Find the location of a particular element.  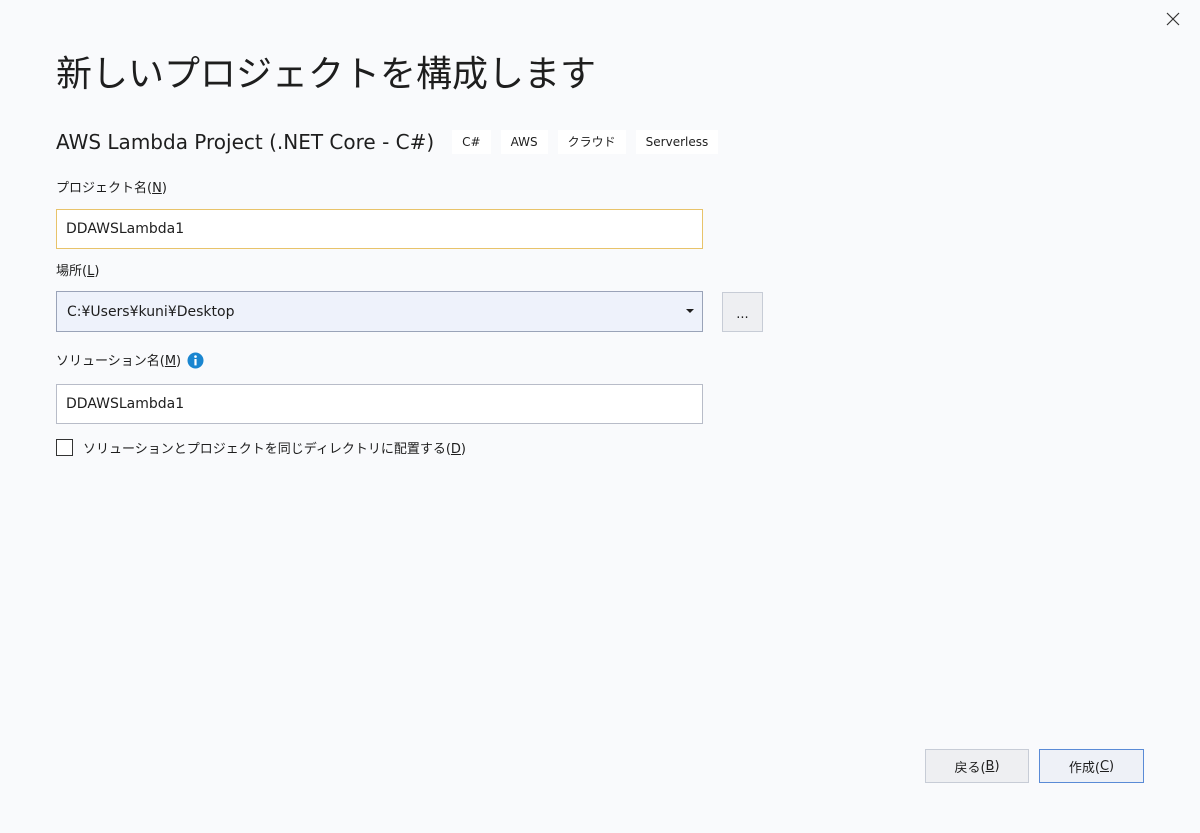

dropdown-arrow-icon is located at coordinates (690, 311).